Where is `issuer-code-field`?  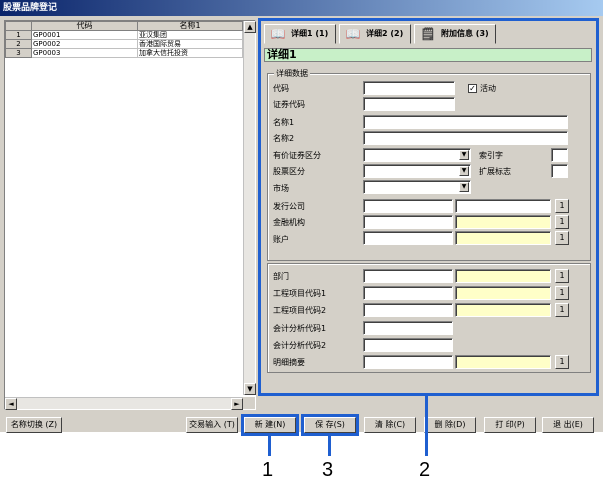
issuer-code-field is located at coordinates (408, 206).